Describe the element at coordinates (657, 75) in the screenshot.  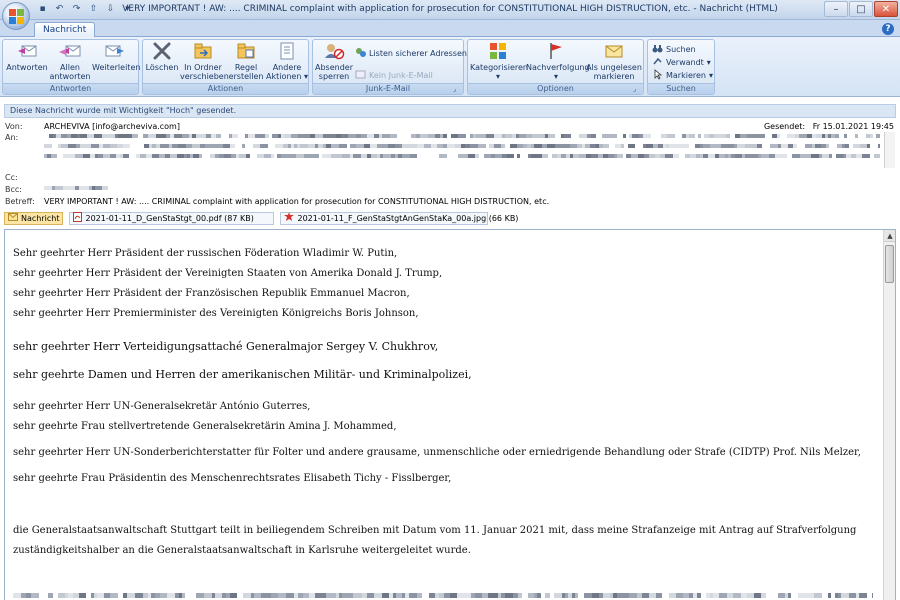
I see `cursor-icon` at that location.